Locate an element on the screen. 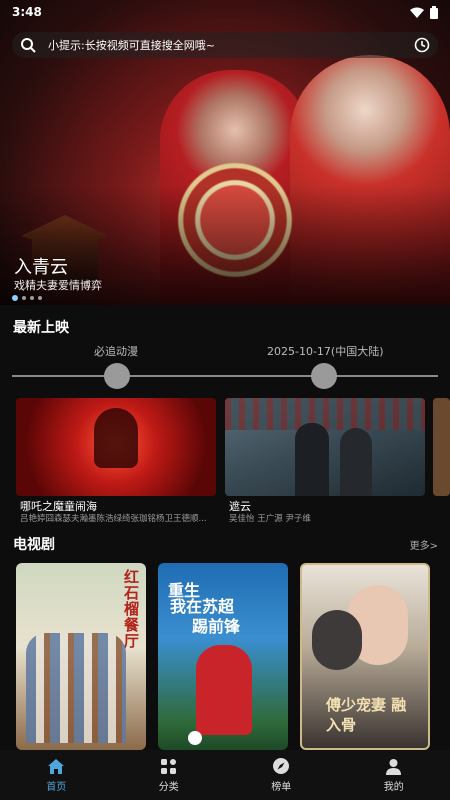  timeline-label: 2025-10-17(中国大陆) is located at coordinates (325, 351).